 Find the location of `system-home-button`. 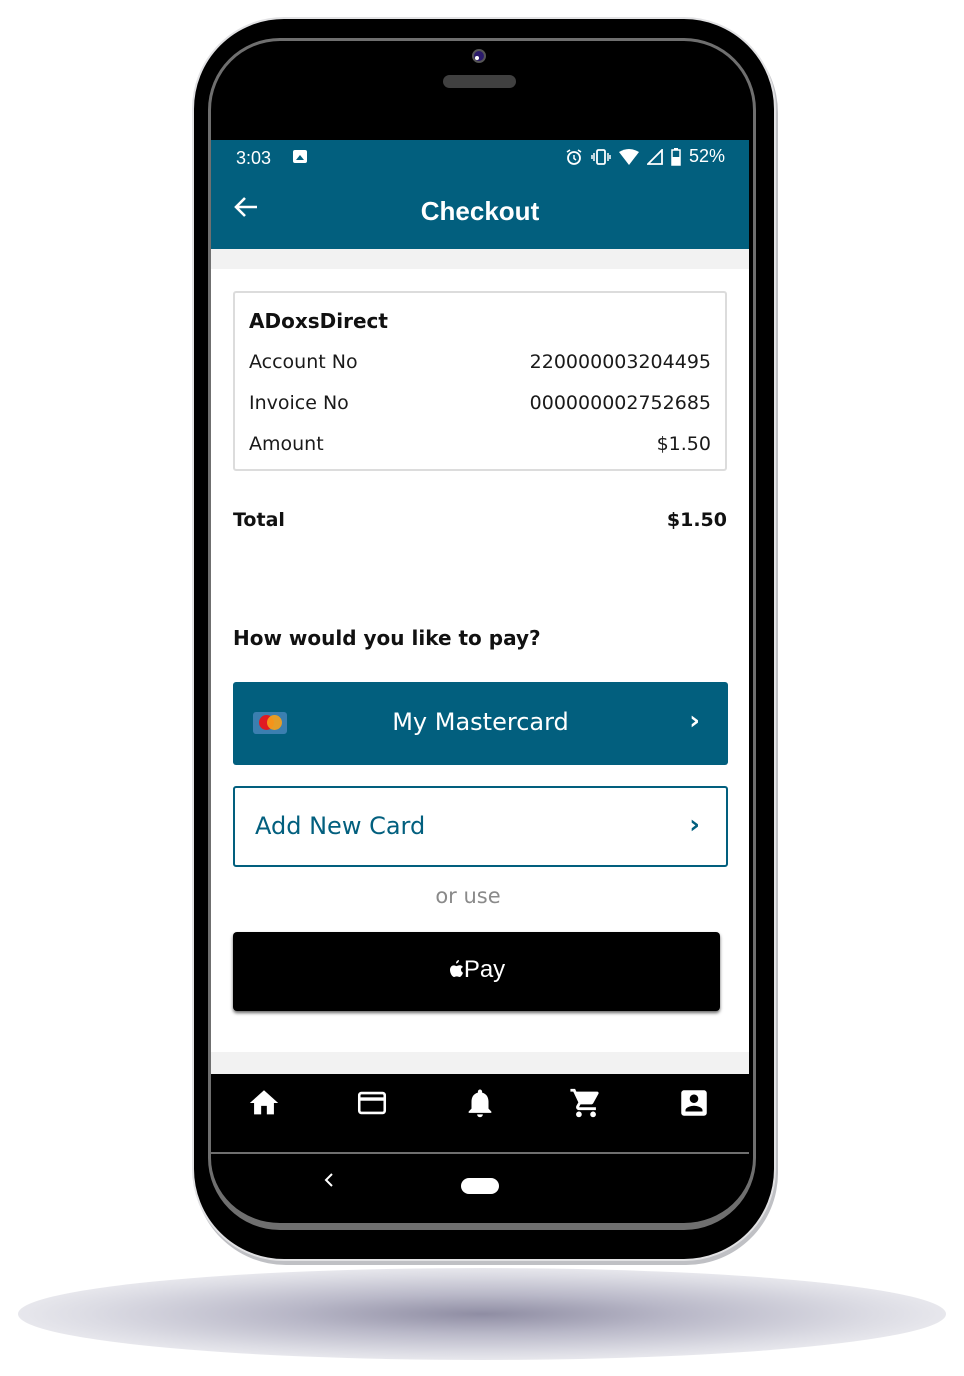

system-home-button is located at coordinates (480, 1186).